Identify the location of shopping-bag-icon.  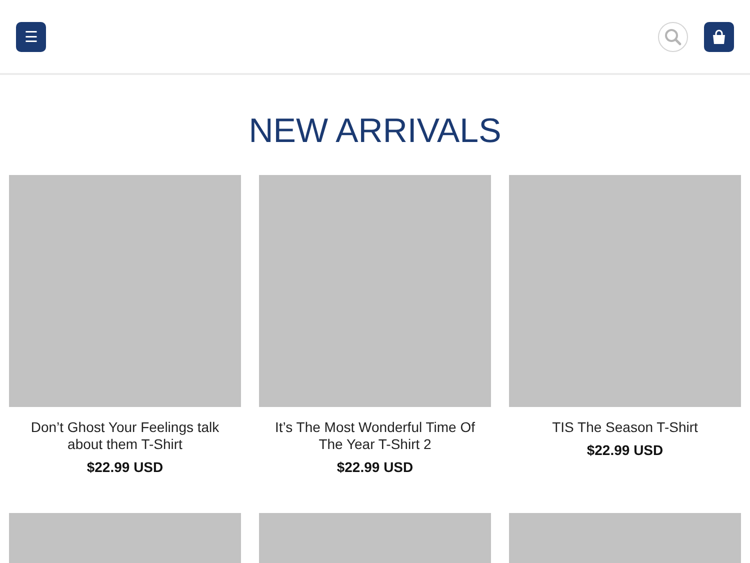
(719, 36).